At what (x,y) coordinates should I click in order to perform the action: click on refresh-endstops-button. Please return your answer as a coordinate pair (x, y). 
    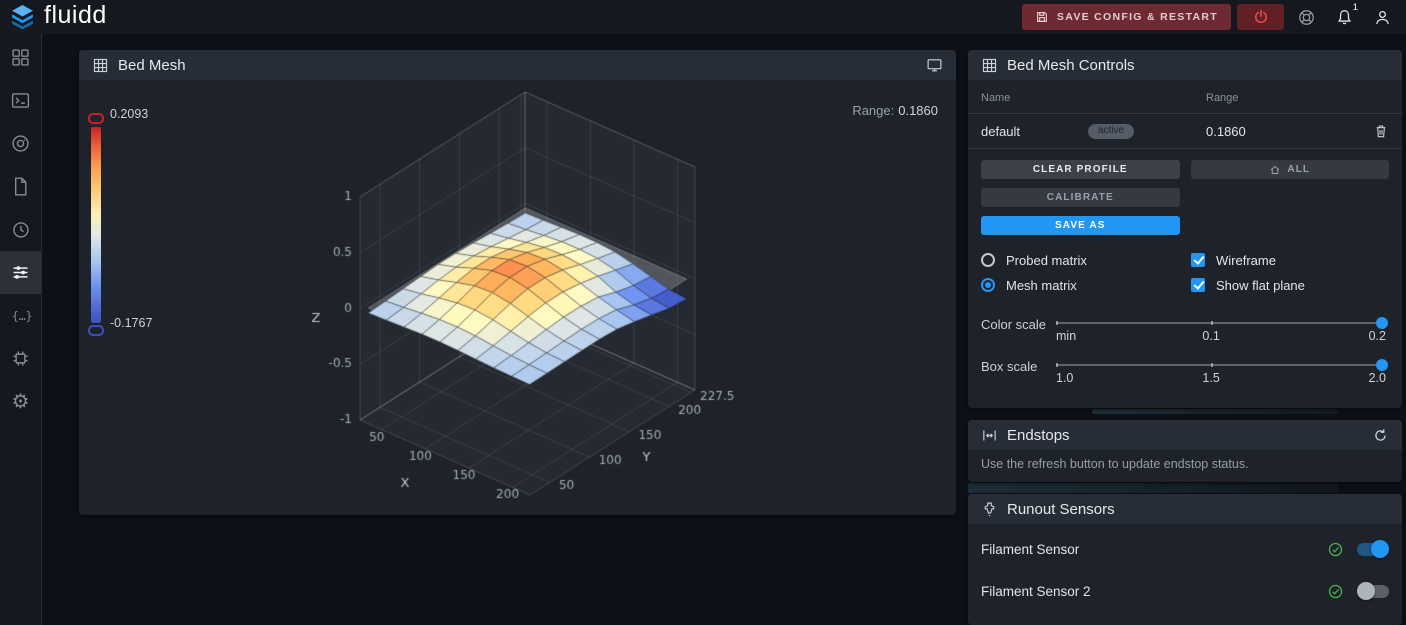
    Looking at the image, I should click on (1380, 435).